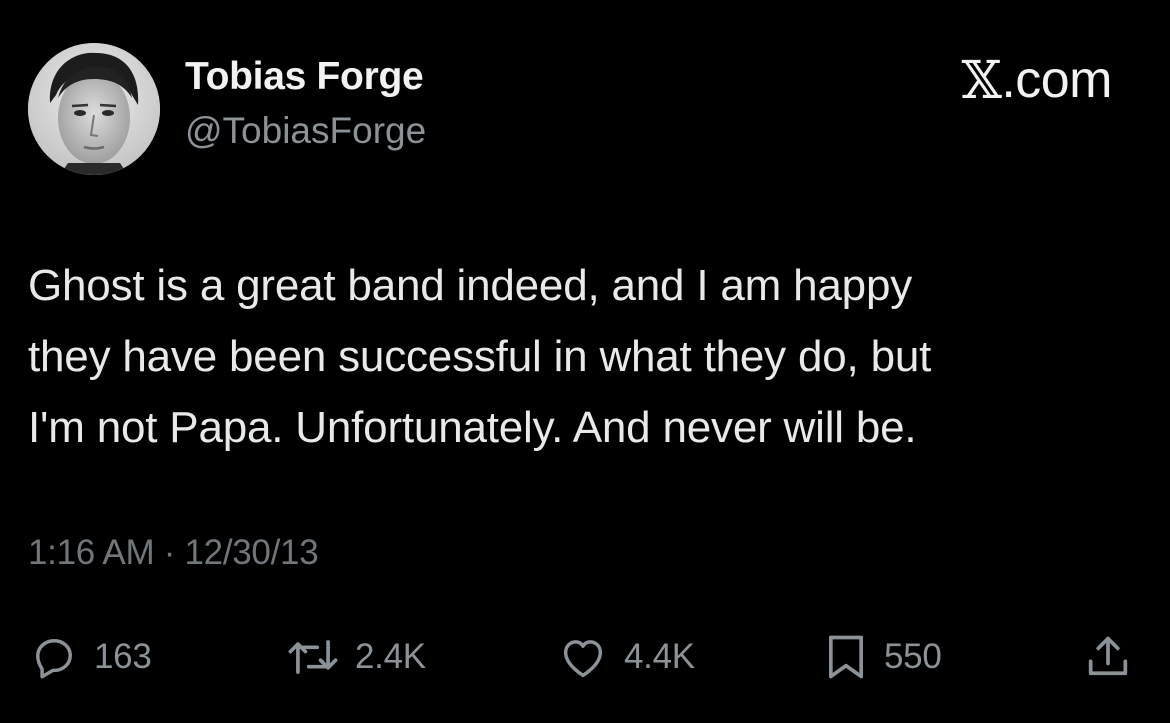  What do you see at coordinates (90, 657) in the screenshot?
I see `reply-button: 163` at bounding box center [90, 657].